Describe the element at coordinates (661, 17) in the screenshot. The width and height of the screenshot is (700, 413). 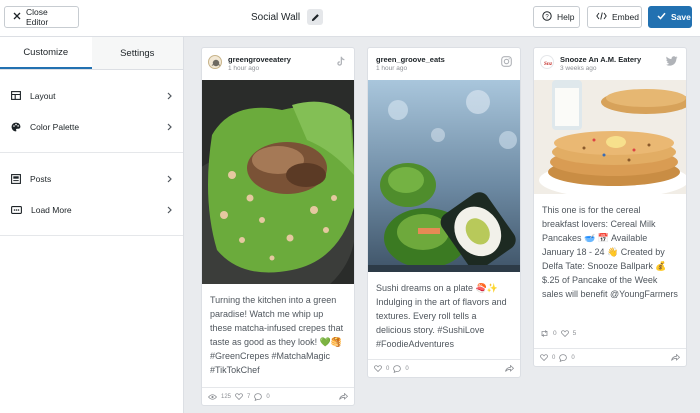
I see `check-icon` at that location.